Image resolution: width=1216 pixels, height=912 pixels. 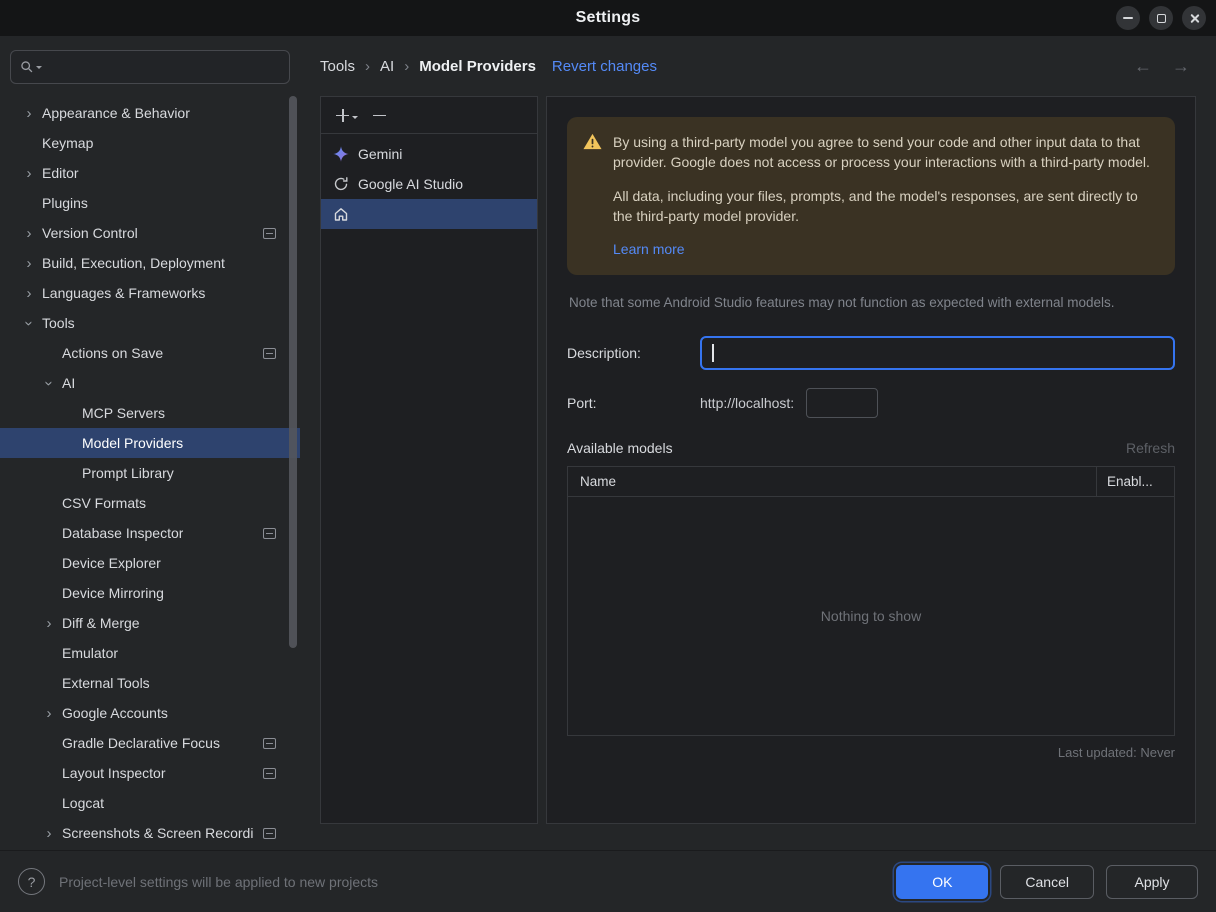 I want to click on sidebar-item-layout-inspector: Layout Inspector, so click(x=150, y=773).